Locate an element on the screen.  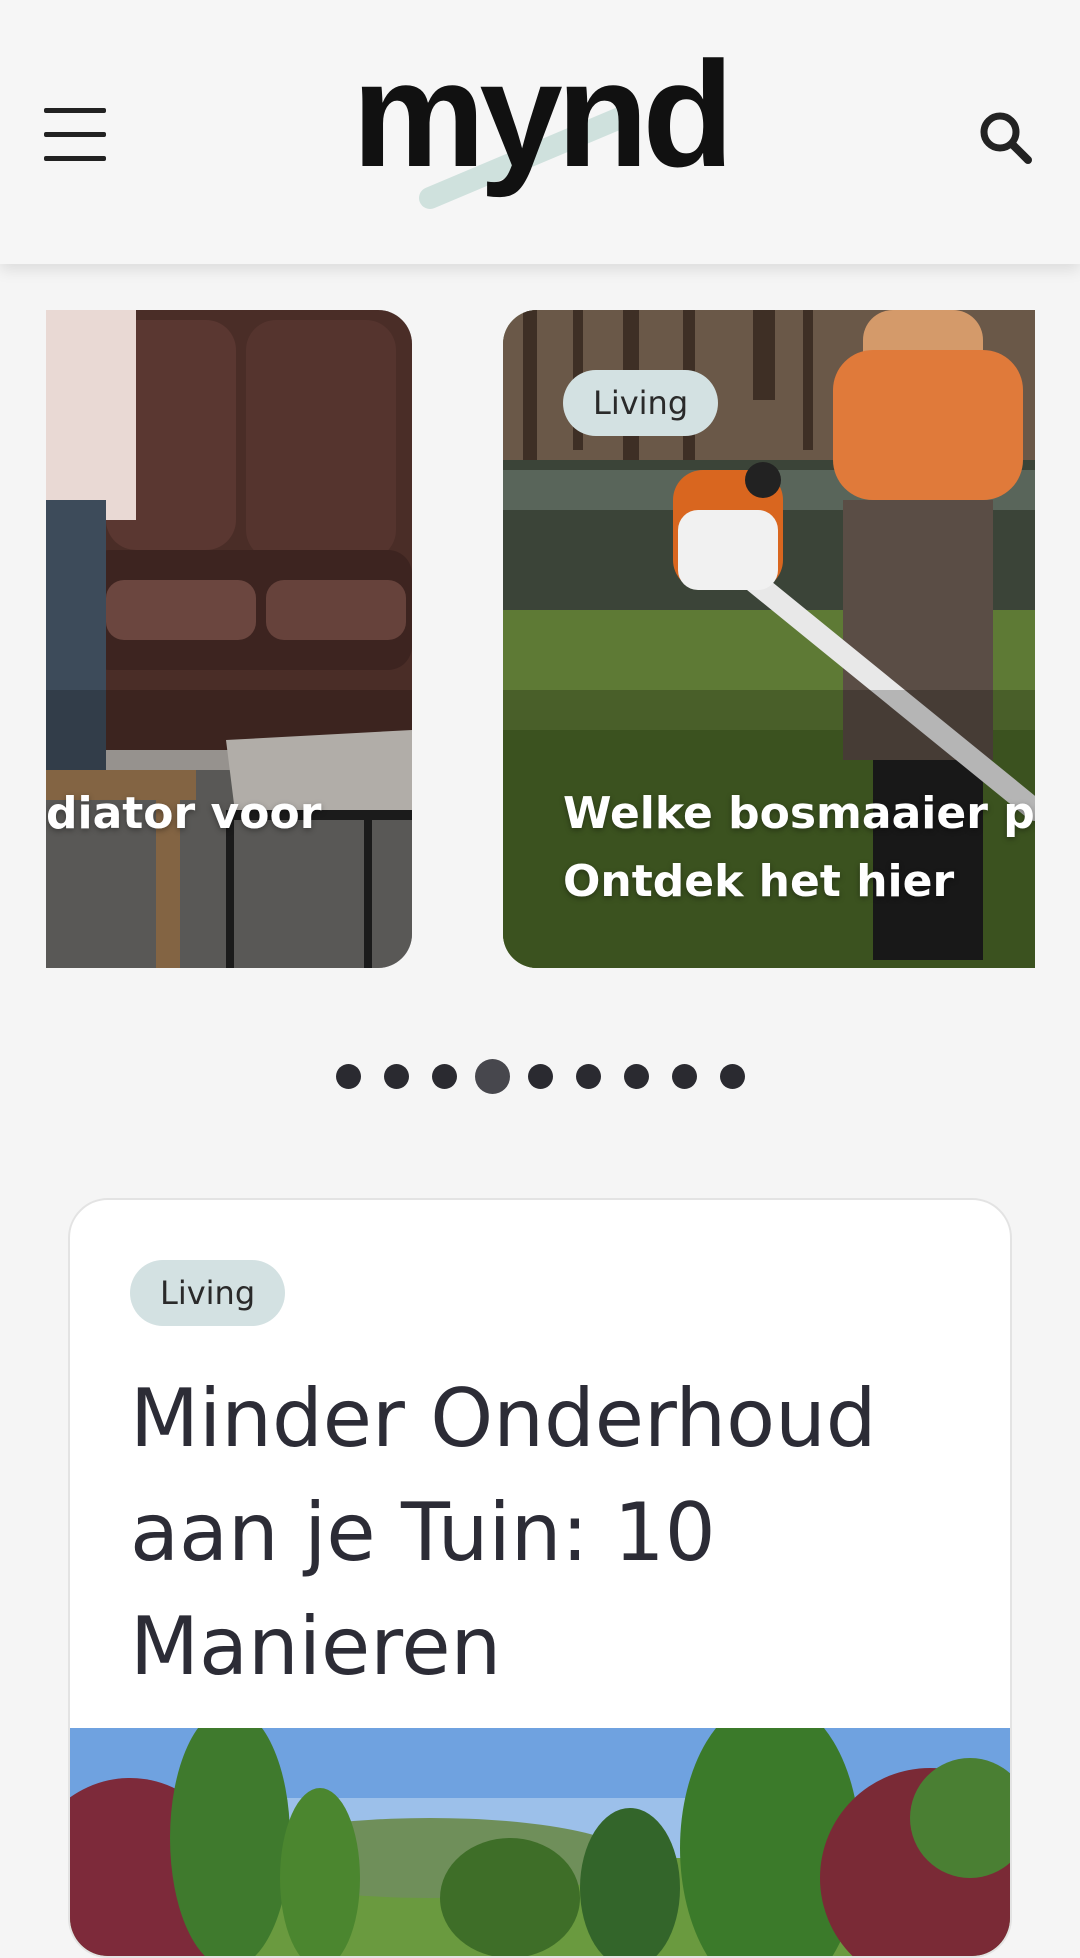
slide-image is located at coordinates (229, 639).